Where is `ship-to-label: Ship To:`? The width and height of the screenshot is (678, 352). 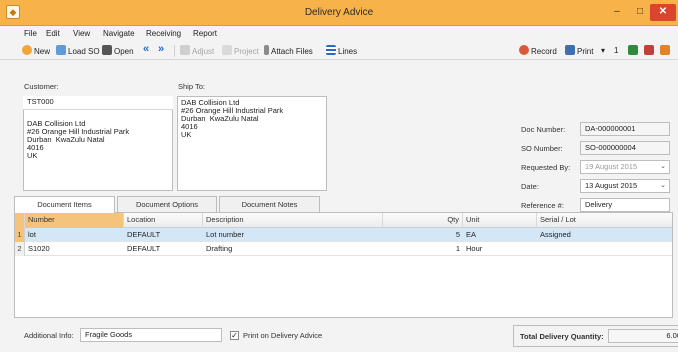
ship-to-label: Ship To: is located at coordinates (191, 86).